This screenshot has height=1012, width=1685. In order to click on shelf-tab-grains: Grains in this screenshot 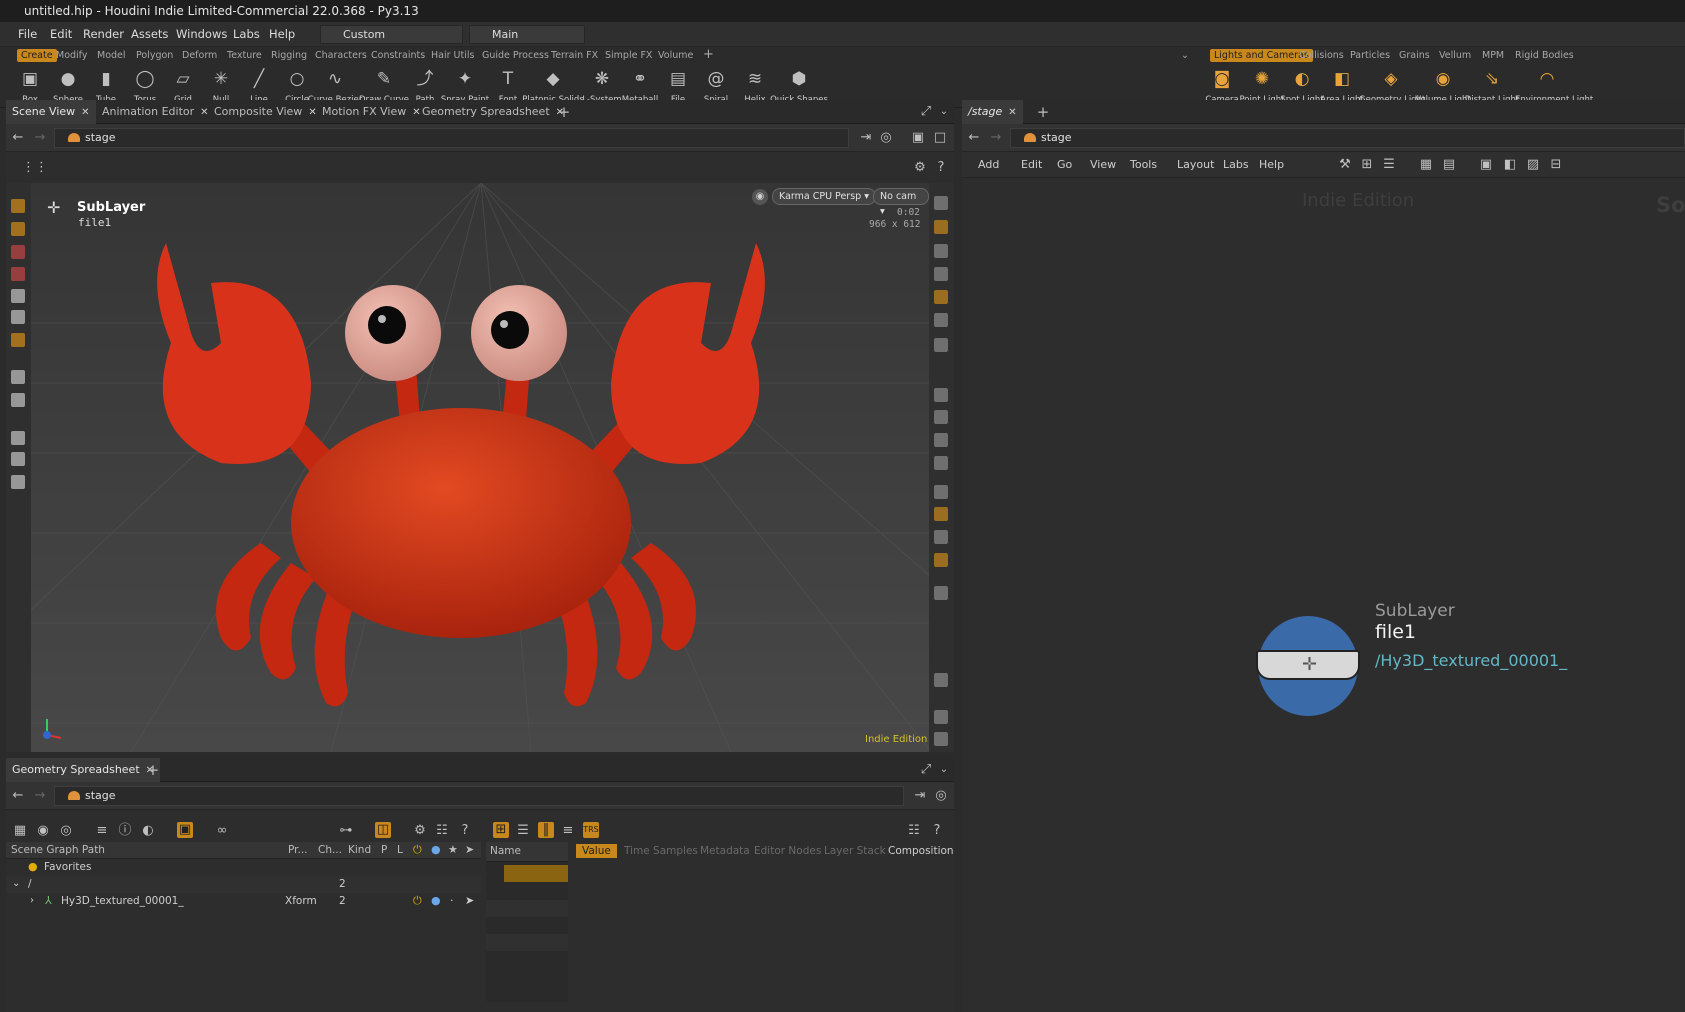, I will do `click(1414, 55)`.